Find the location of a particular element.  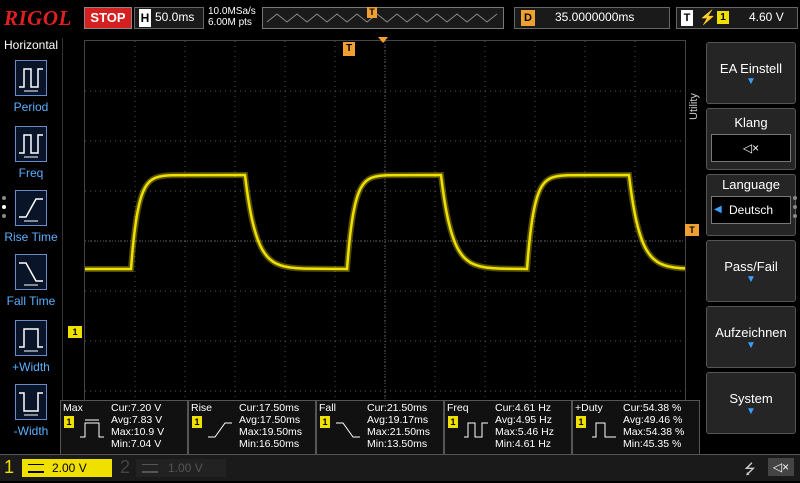

horizontal-badge: H is located at coordinates (145, 18).